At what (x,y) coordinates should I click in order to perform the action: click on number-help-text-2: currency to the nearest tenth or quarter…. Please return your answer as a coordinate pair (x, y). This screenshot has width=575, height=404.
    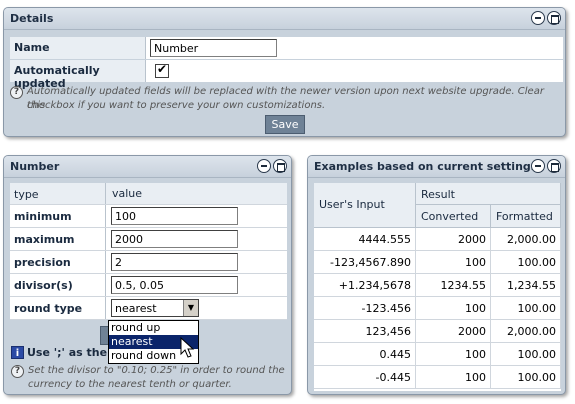
    Looking at the image, I should click on (130, 384).